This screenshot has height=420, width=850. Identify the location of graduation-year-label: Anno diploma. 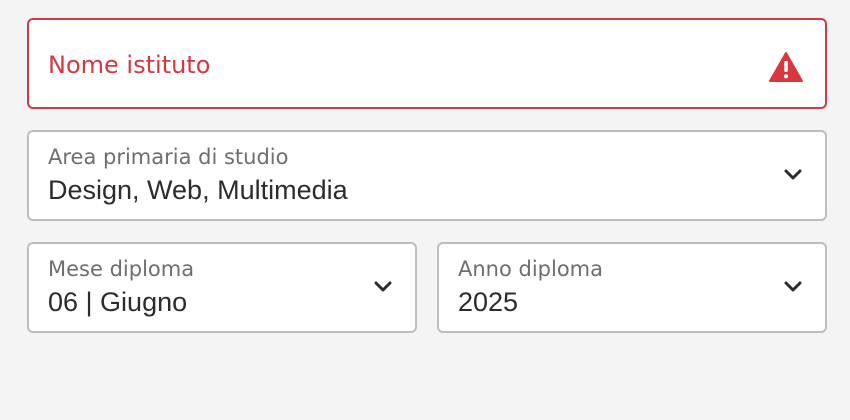
(531, 269).